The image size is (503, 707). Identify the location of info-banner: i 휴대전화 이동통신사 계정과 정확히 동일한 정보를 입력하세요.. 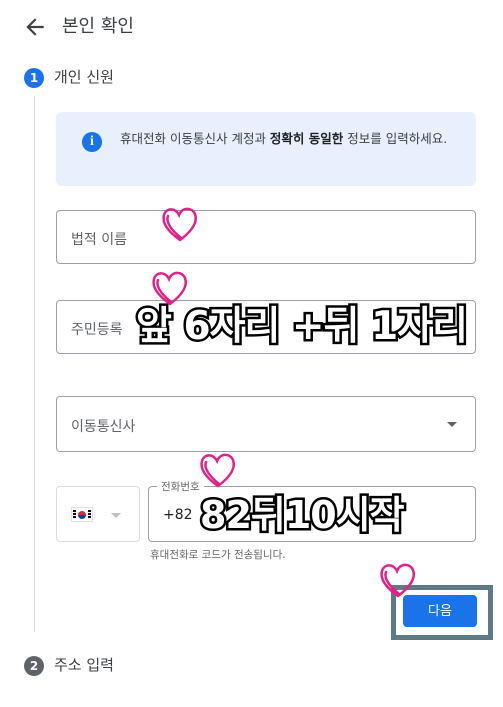
(266, 149).